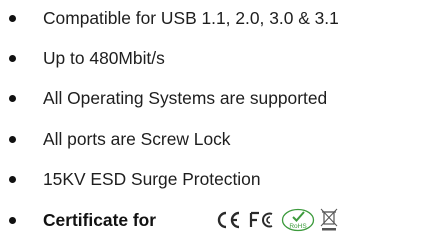  What do you see at coordinates (298, 226) in the screenshot?
I see `rohs-text: RoHS` at bounding box center [298, 226].